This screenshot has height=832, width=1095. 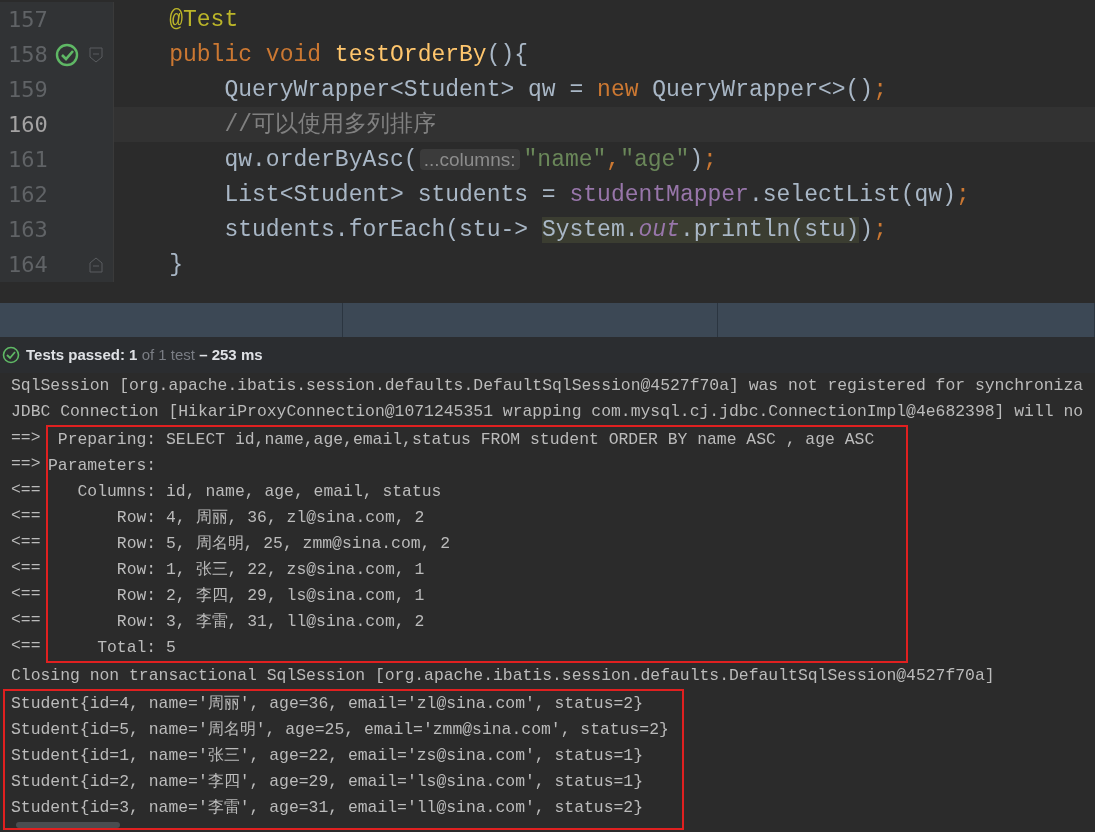 I want to click on code-line: qw.orderByAsc( ...columns: "name","age");, so click(x=470, y=160).